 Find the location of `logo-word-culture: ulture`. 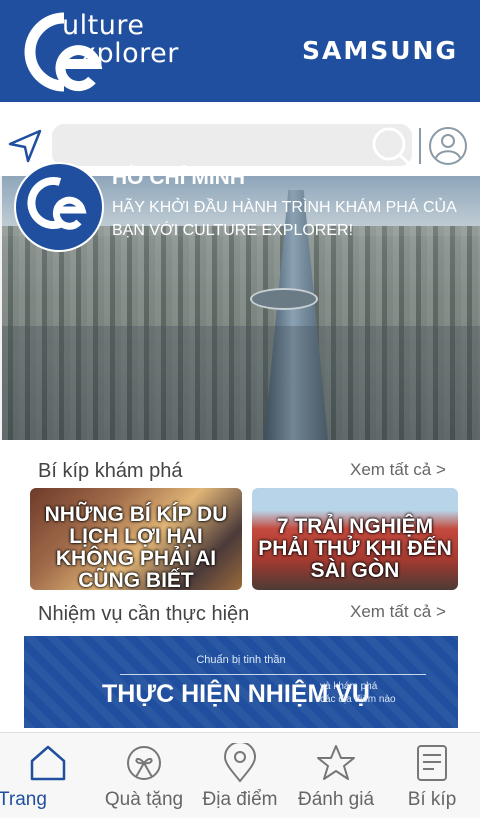

logo-word-culture: ulture is located at coordinates (103, 25).